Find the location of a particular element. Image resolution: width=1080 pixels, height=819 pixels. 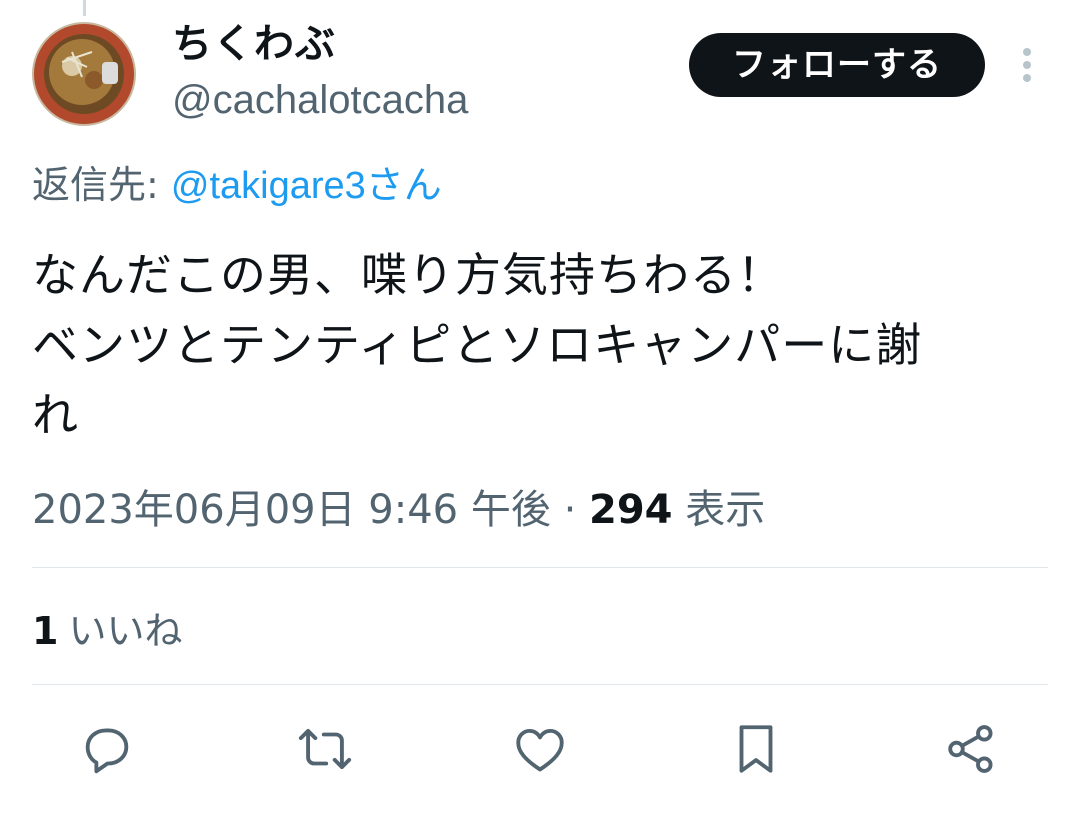

like-icon is located at coordinates (540, 749).